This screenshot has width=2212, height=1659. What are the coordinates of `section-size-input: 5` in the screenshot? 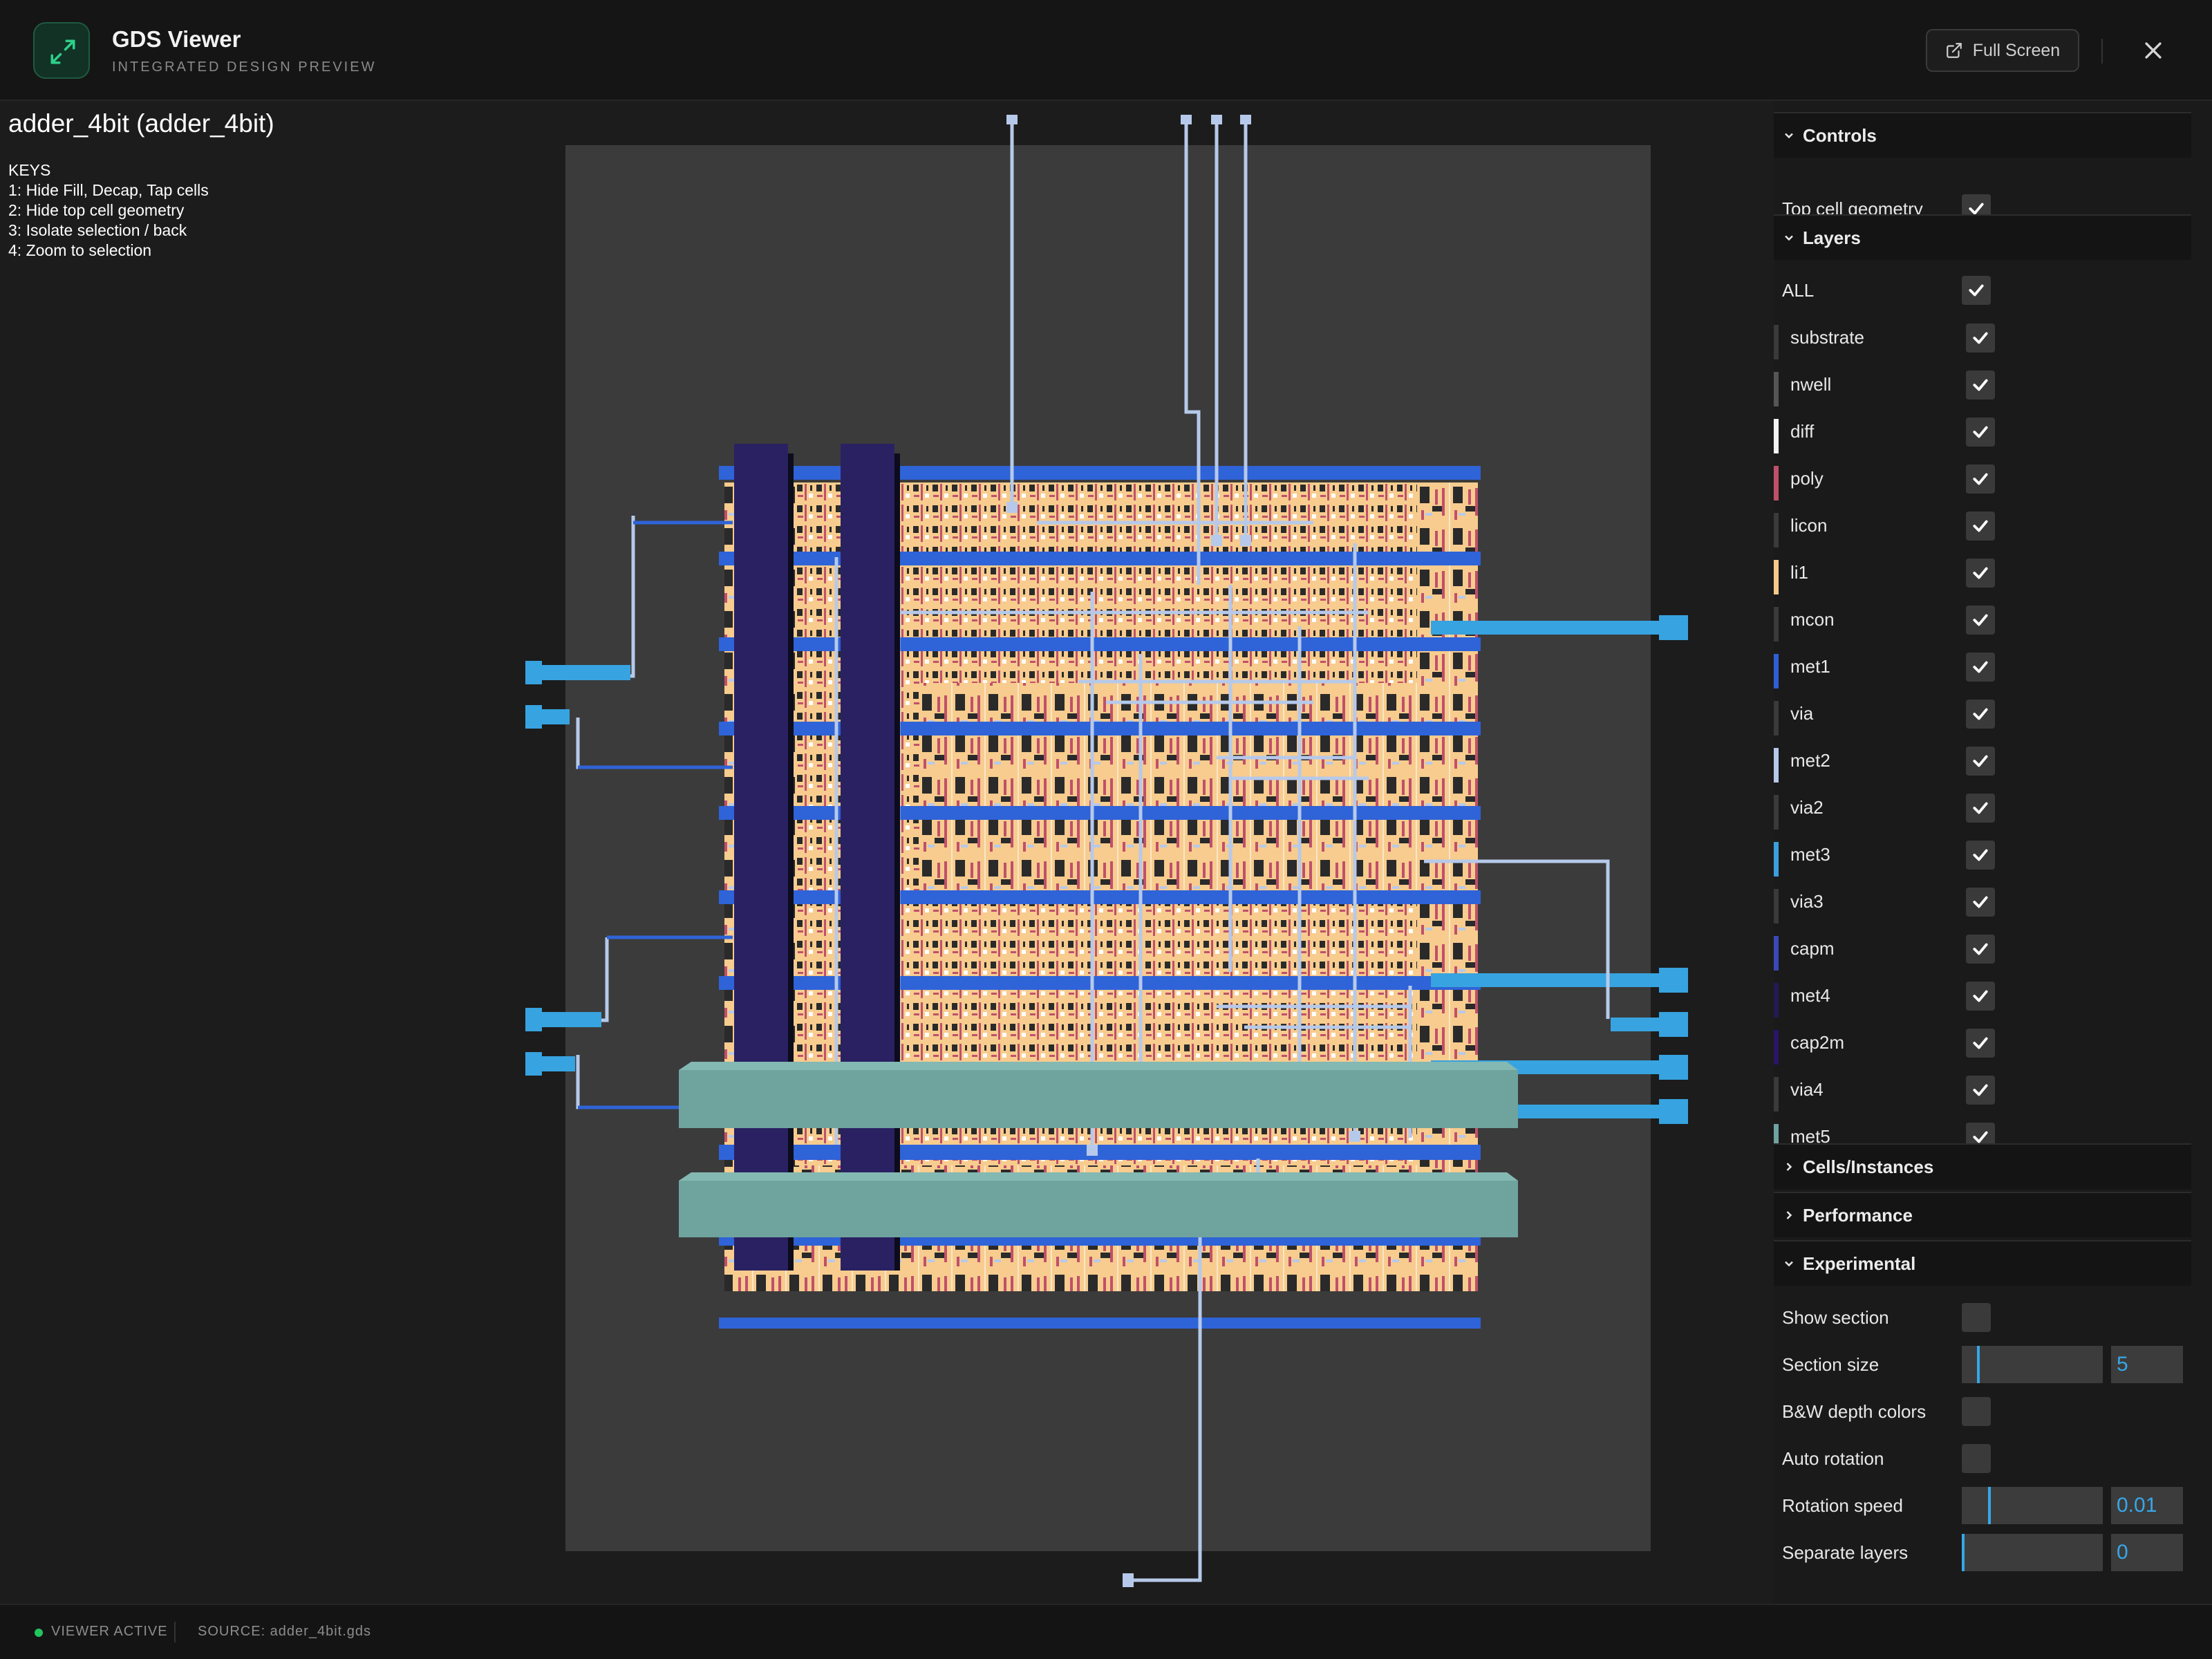 It's located at (2147, 1364).